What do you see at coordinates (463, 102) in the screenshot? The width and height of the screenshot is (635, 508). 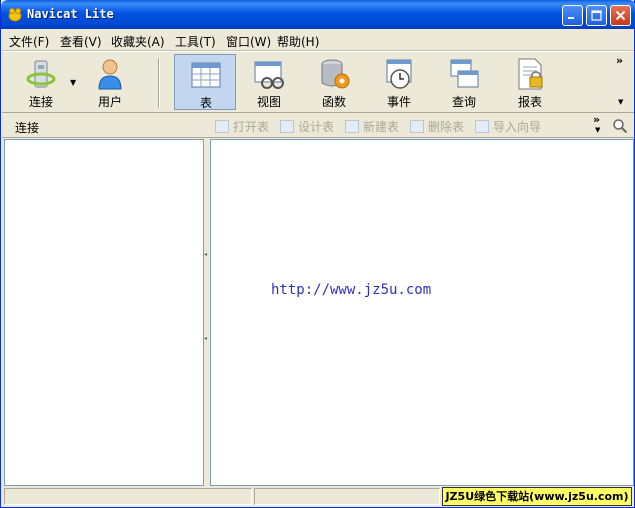 I see `toolbar-query-label: 查询` at bounding box center [463, 102].